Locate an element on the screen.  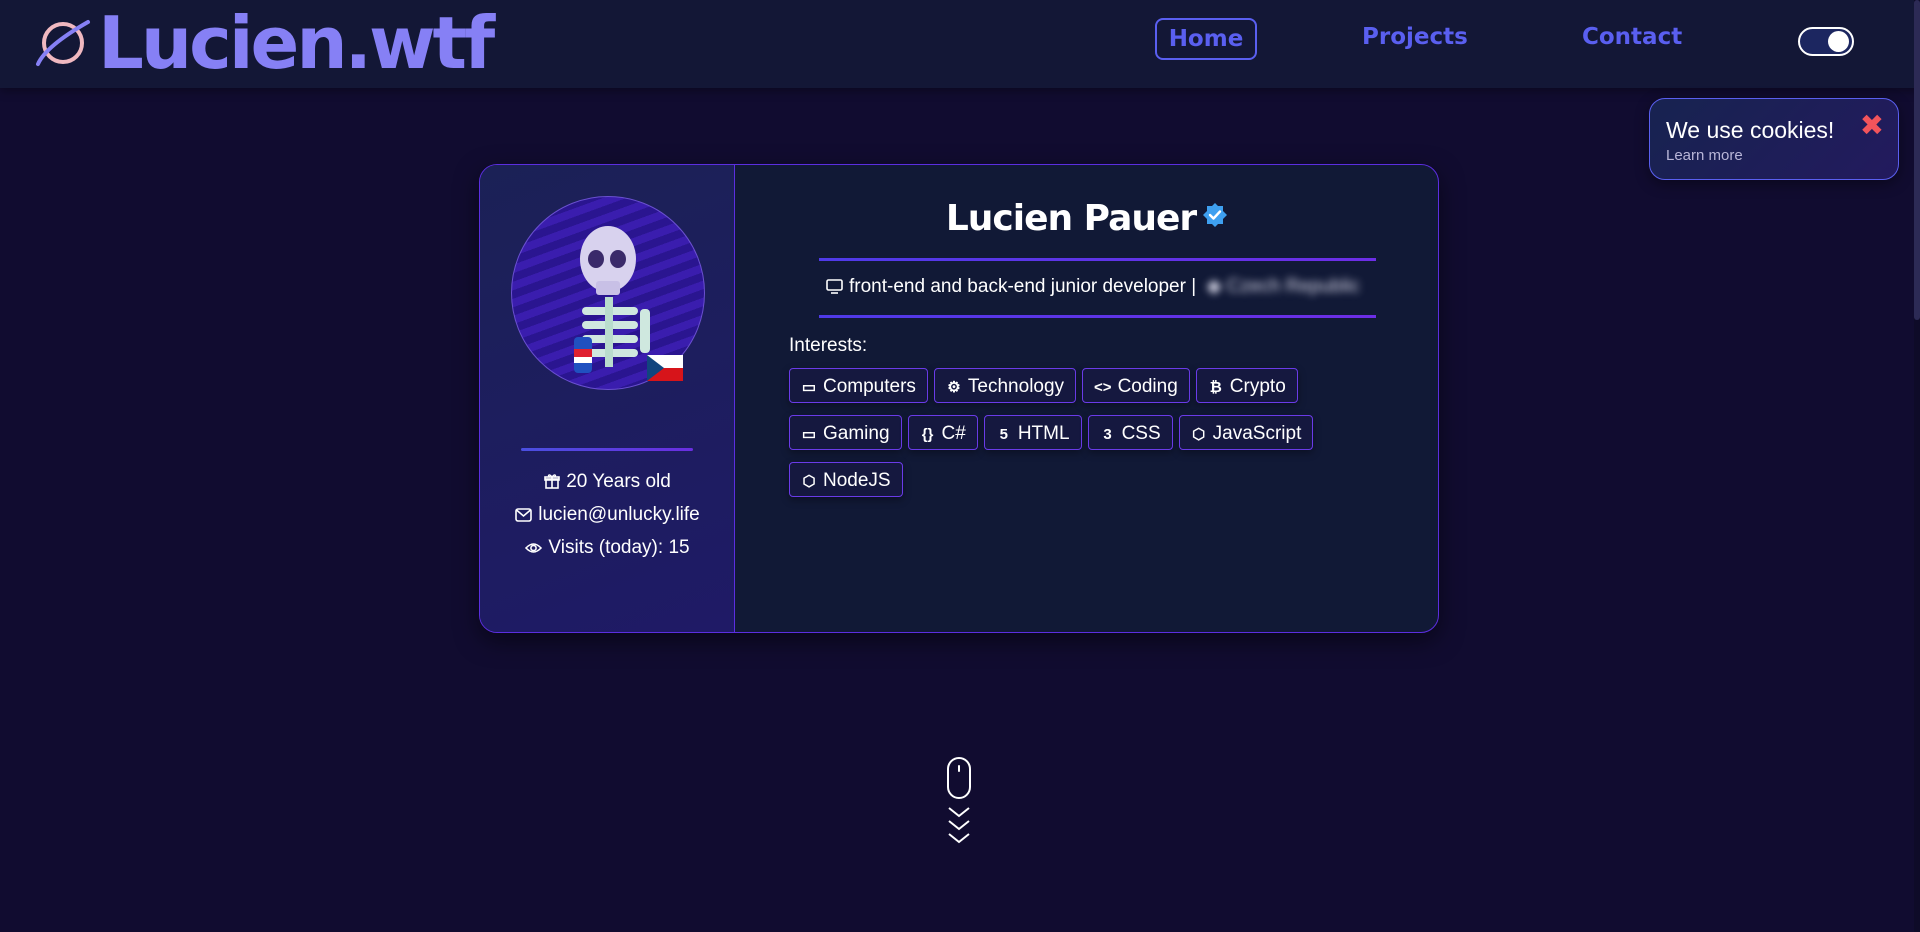
interest-chip-computers: ▭ Computers is located at coordinates (858, 385).